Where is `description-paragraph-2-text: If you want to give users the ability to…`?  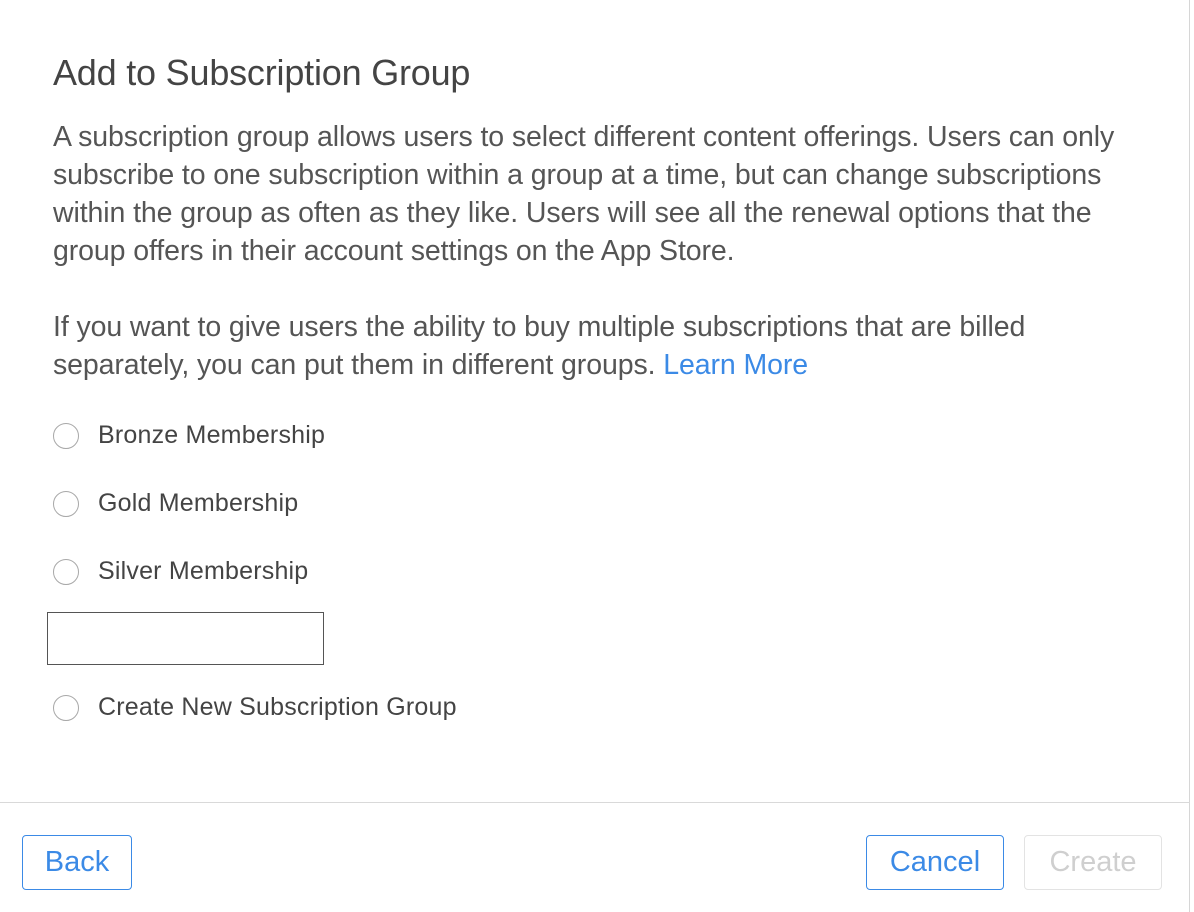
description-paragraph-2-text: If you want to give users the ability to… is located at coordinates (539, 346).